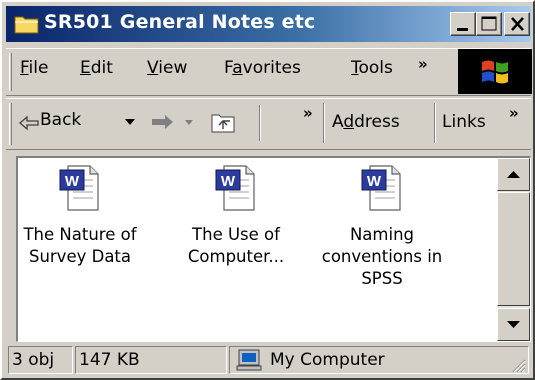 The width and height of the screenshot is (535, 380). I want to click on up-folder-icon, so click(223, 122).